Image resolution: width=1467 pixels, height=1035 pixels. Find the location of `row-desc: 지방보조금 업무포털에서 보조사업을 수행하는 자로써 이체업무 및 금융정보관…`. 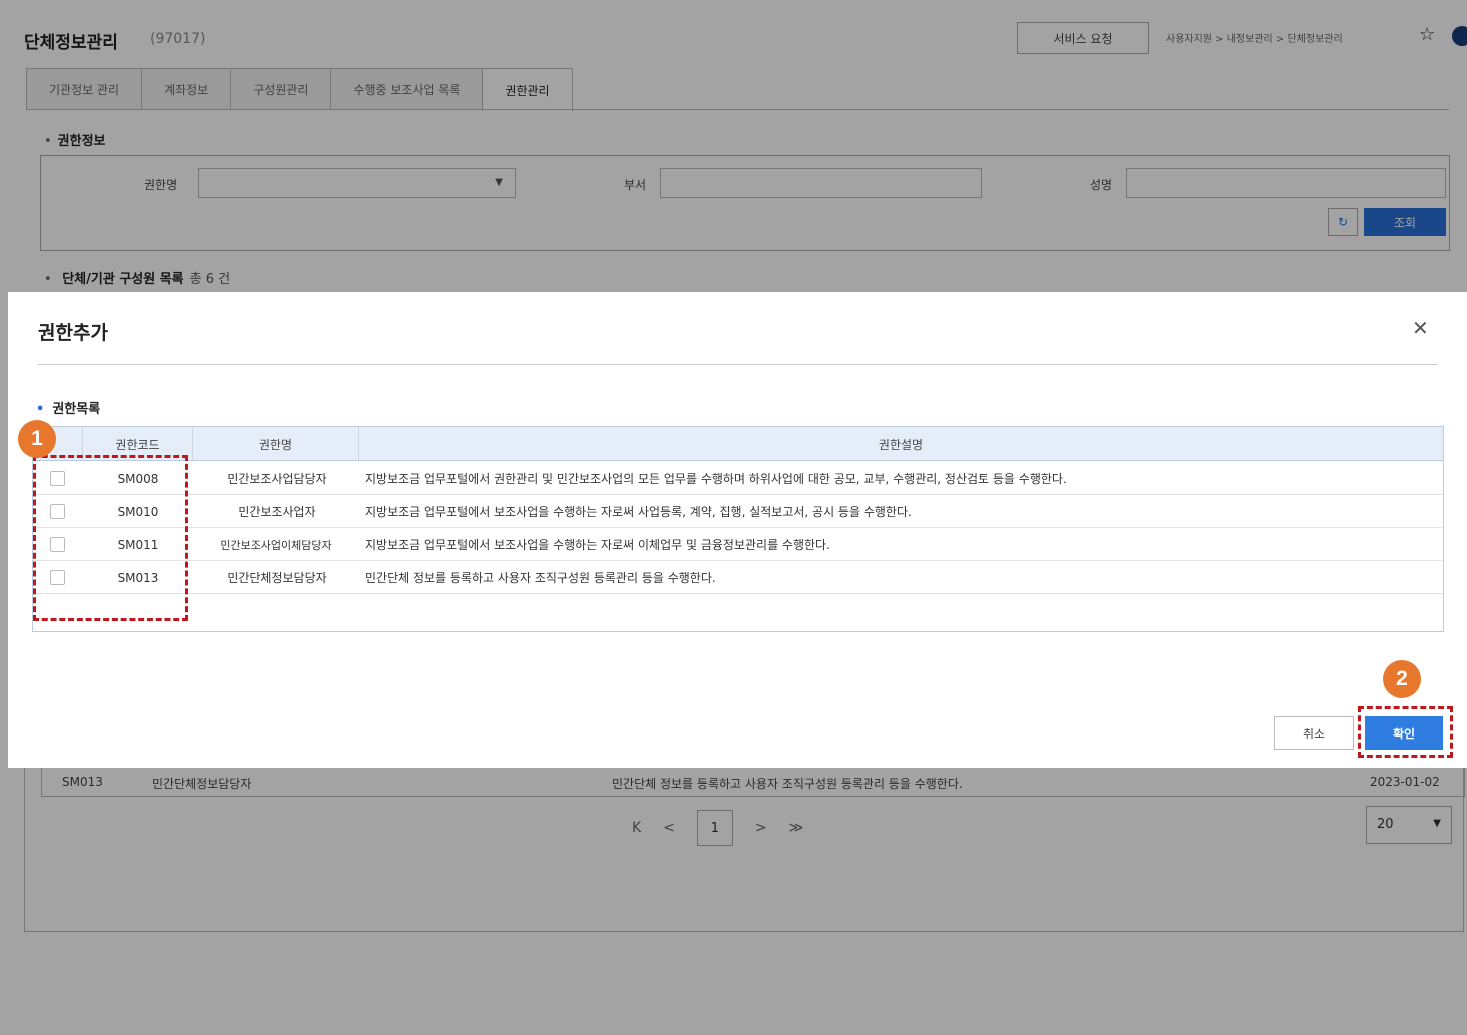

row-desc: 지방보조금 업무포털에서 보조사업을 수행하는 자로써 이체업무 및 금융정보관… is located at coordinates (597, 545).